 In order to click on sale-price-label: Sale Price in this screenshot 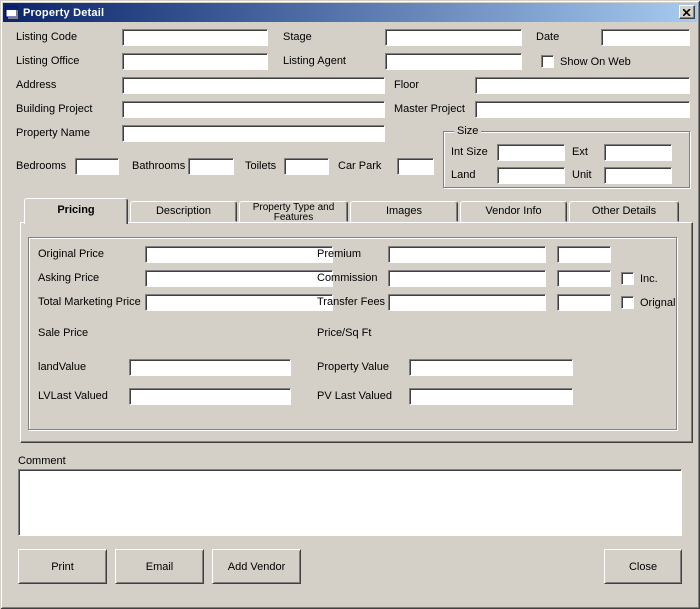, I will do `click(63, 333)`.